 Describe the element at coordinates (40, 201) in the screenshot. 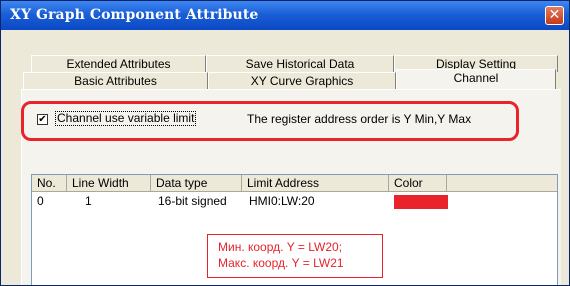

I see `cell-no: 0` at that location.